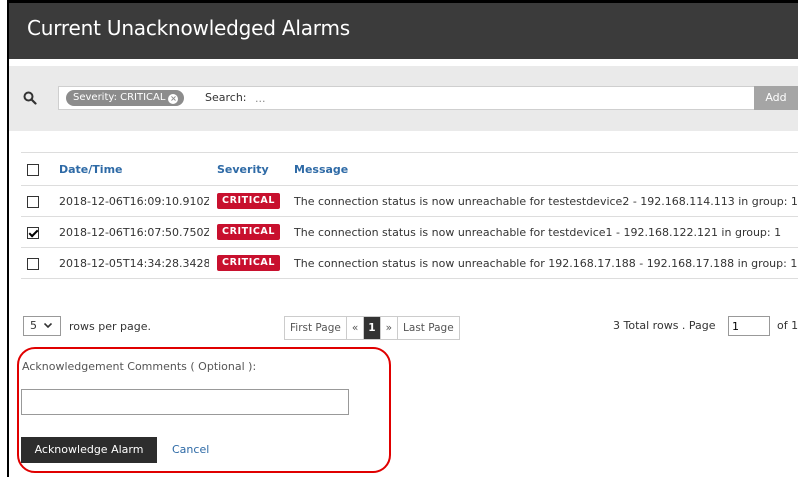 This screenshot has height=477, width=798. What do you see at coordinates (787, 325) in the screenshot?
I see `total-pages-label: of 1.` at bounding box center [787, 325].